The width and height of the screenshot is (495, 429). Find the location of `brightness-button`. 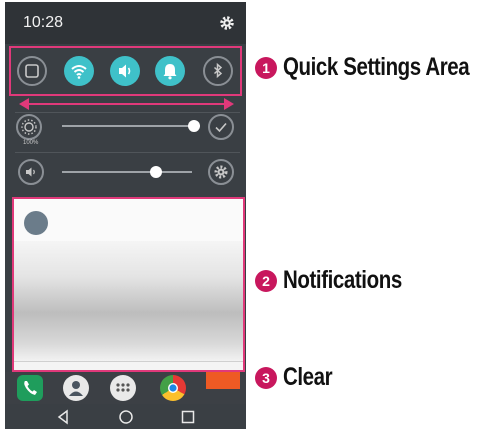

brightness-button is located at coordinates (29, 127).